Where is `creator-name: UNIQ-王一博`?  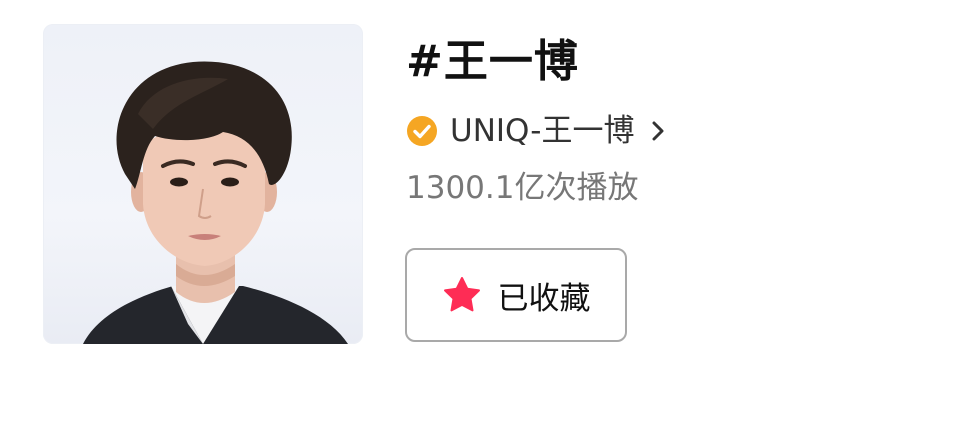
creator-name: UNIQ-王一博 is located at coordinates (542, 131).